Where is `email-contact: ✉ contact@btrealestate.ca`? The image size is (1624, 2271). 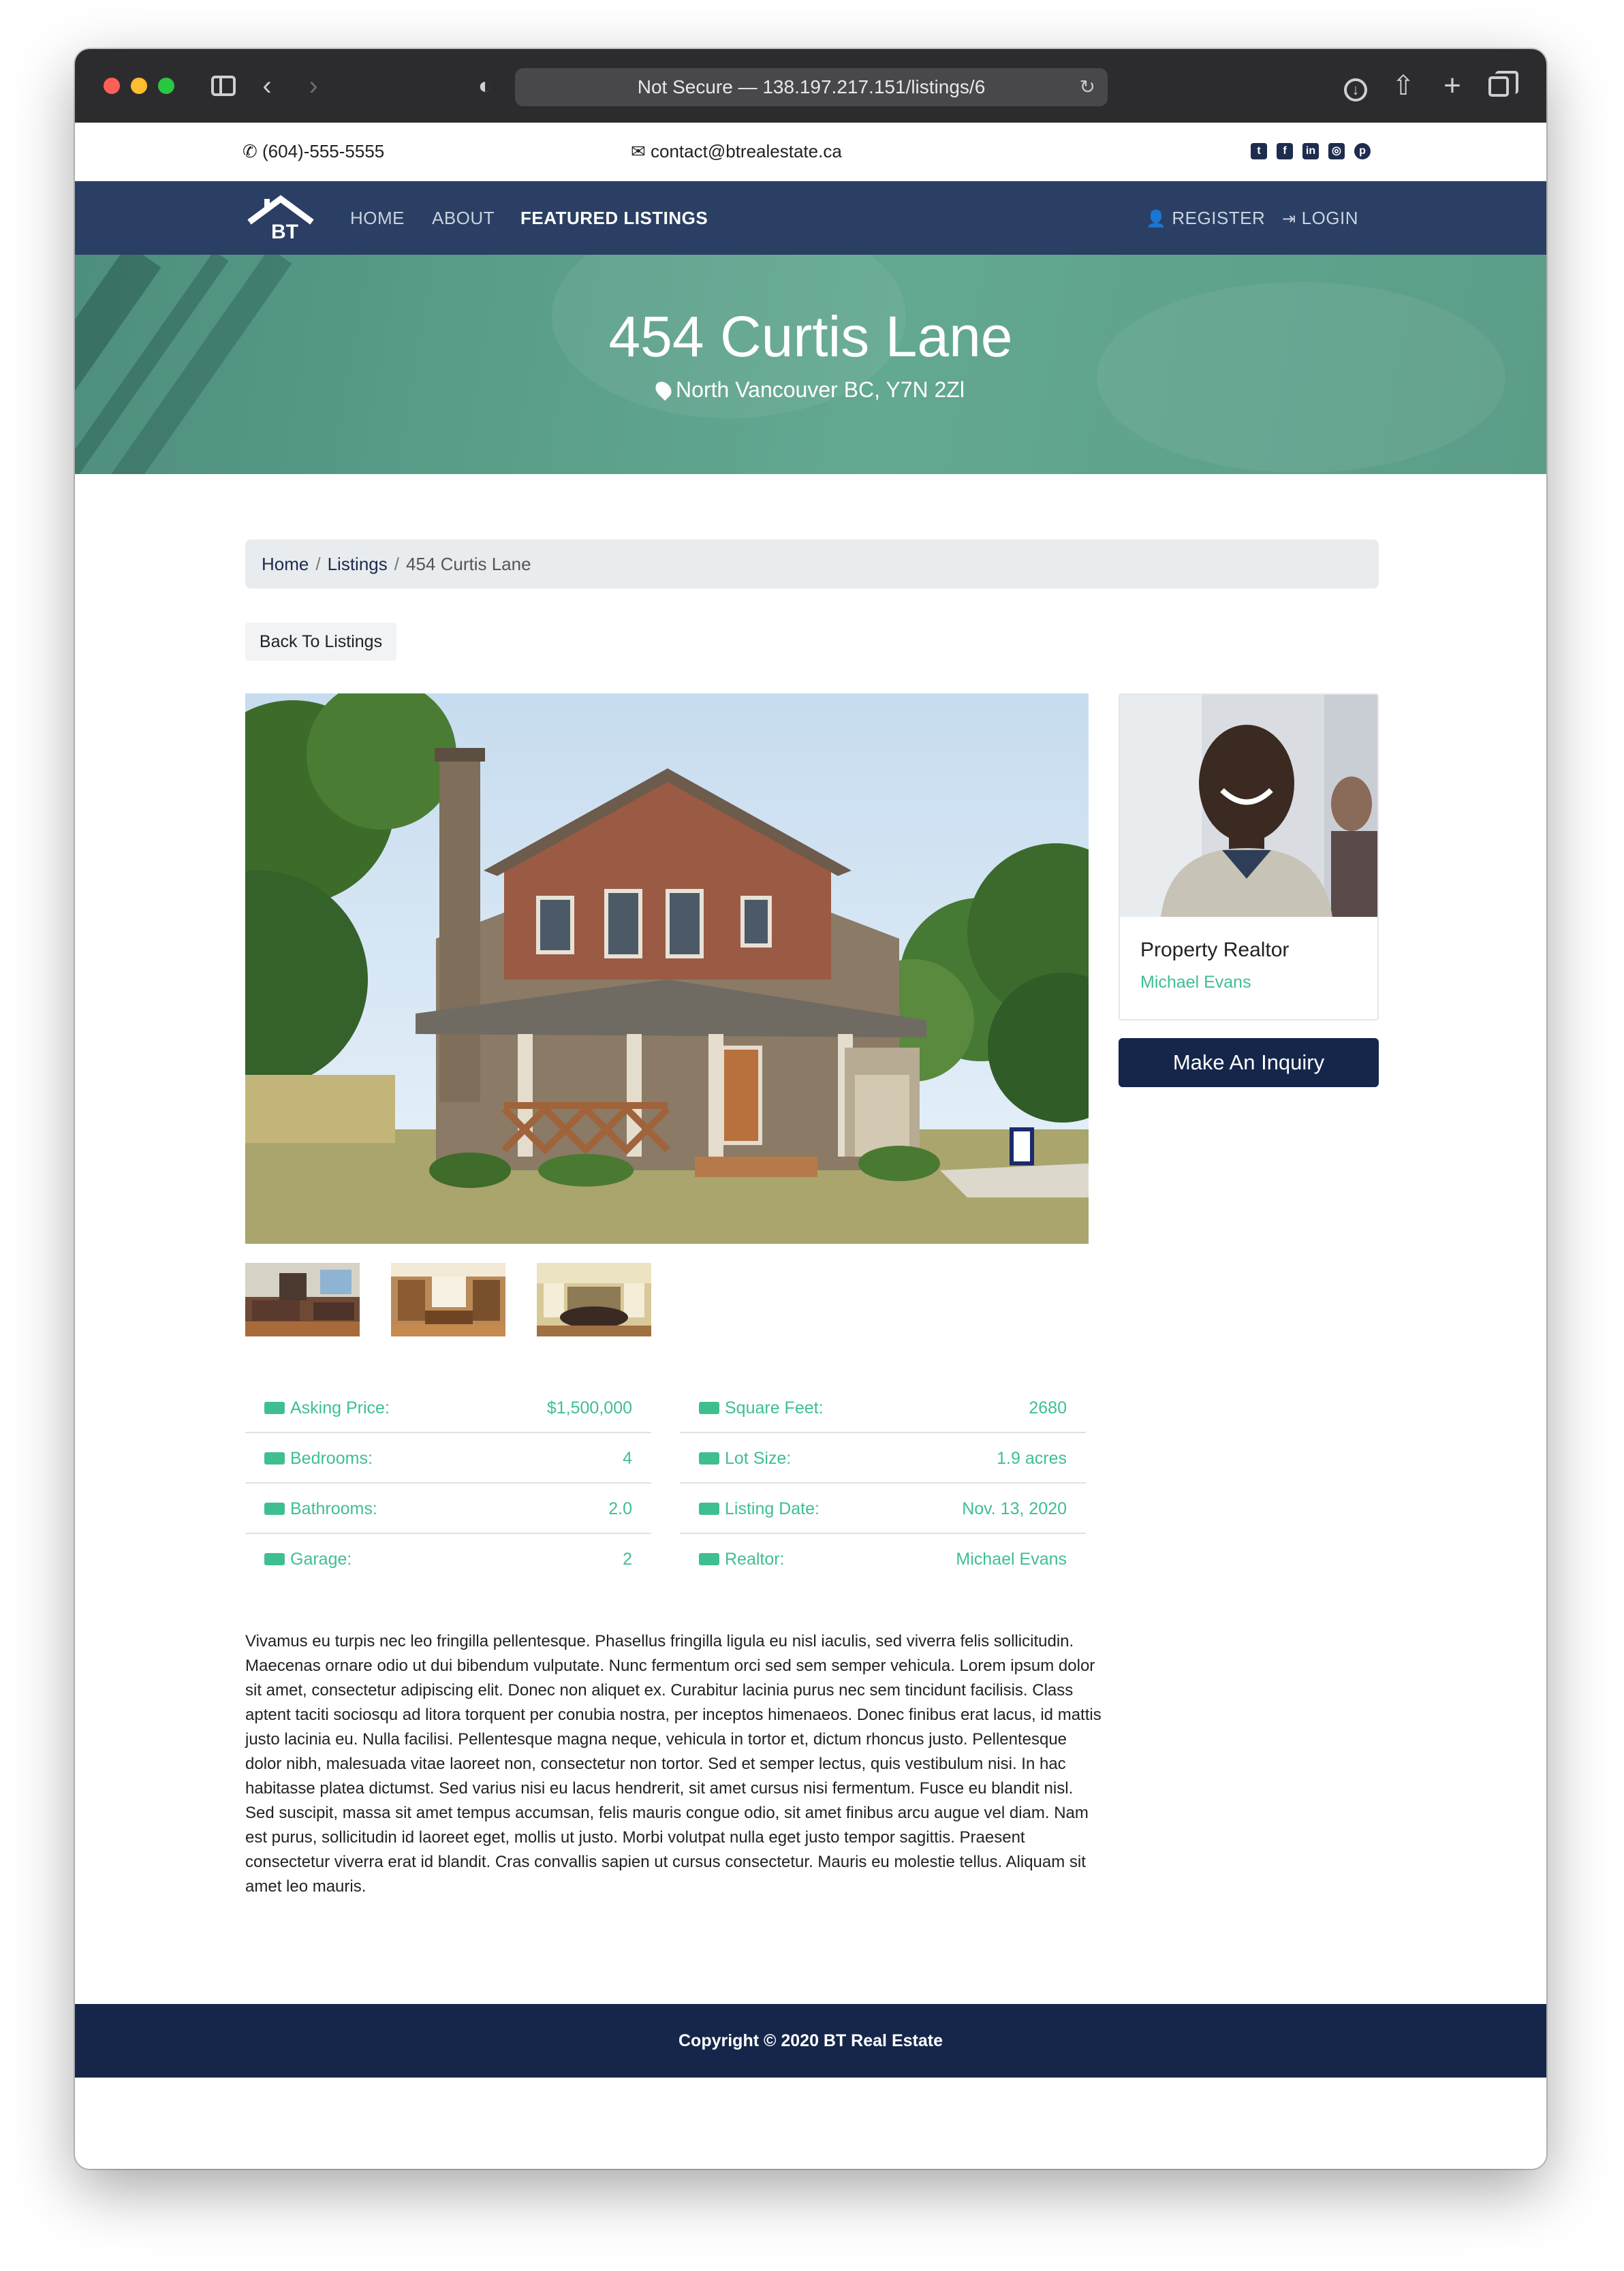 email-contact: ✉ contact@btrealestate.ca is located at coordinates (736, 151).